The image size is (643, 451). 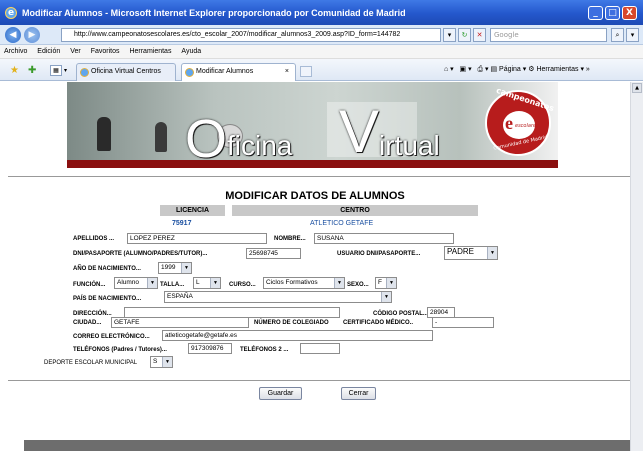 What do you see at coordinates (482, 69) in the screenshot?
I see `print-icon: ⎙ ▾` at bounding box center [482, 69].